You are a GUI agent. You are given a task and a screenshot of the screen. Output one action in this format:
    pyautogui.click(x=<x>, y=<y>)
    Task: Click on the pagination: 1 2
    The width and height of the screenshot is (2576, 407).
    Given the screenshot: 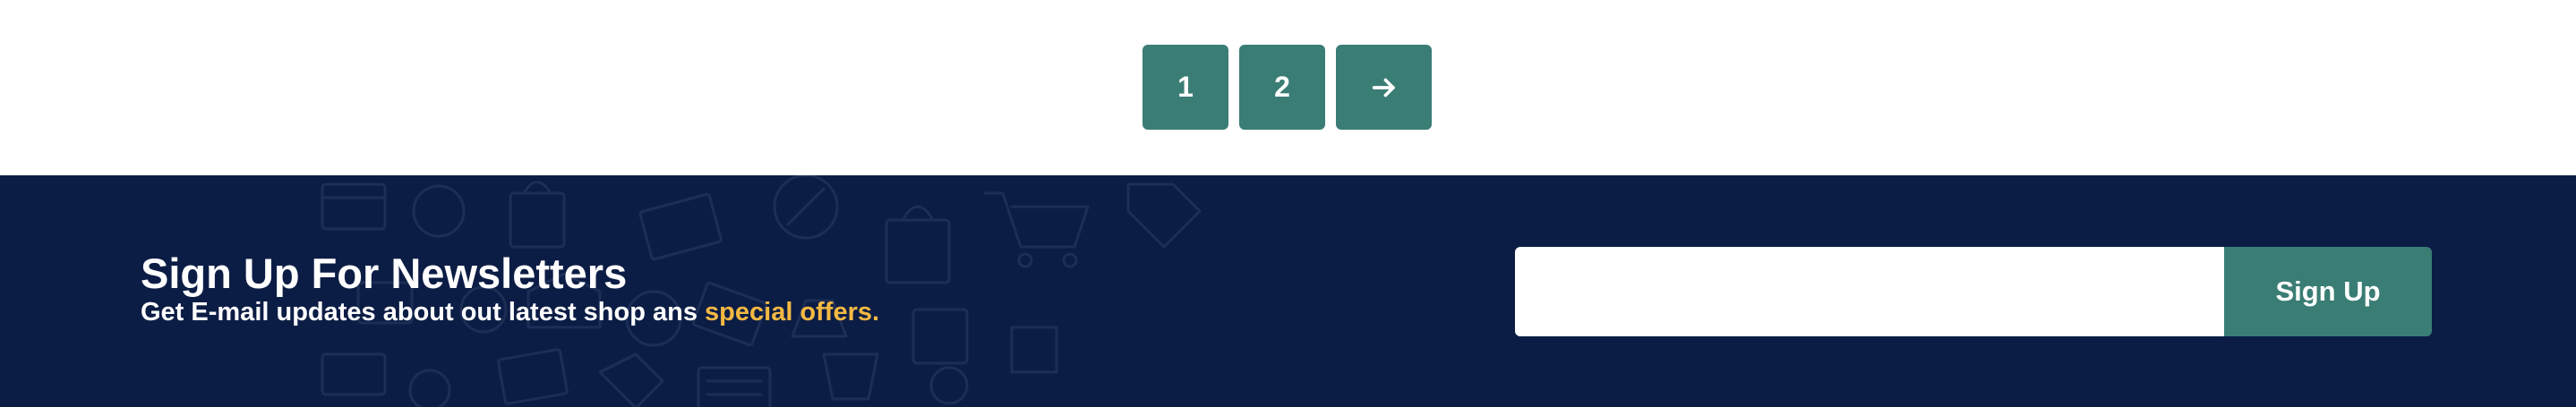 What is the action you would take?
    pyautogui.click(x=1287, y=88)
    